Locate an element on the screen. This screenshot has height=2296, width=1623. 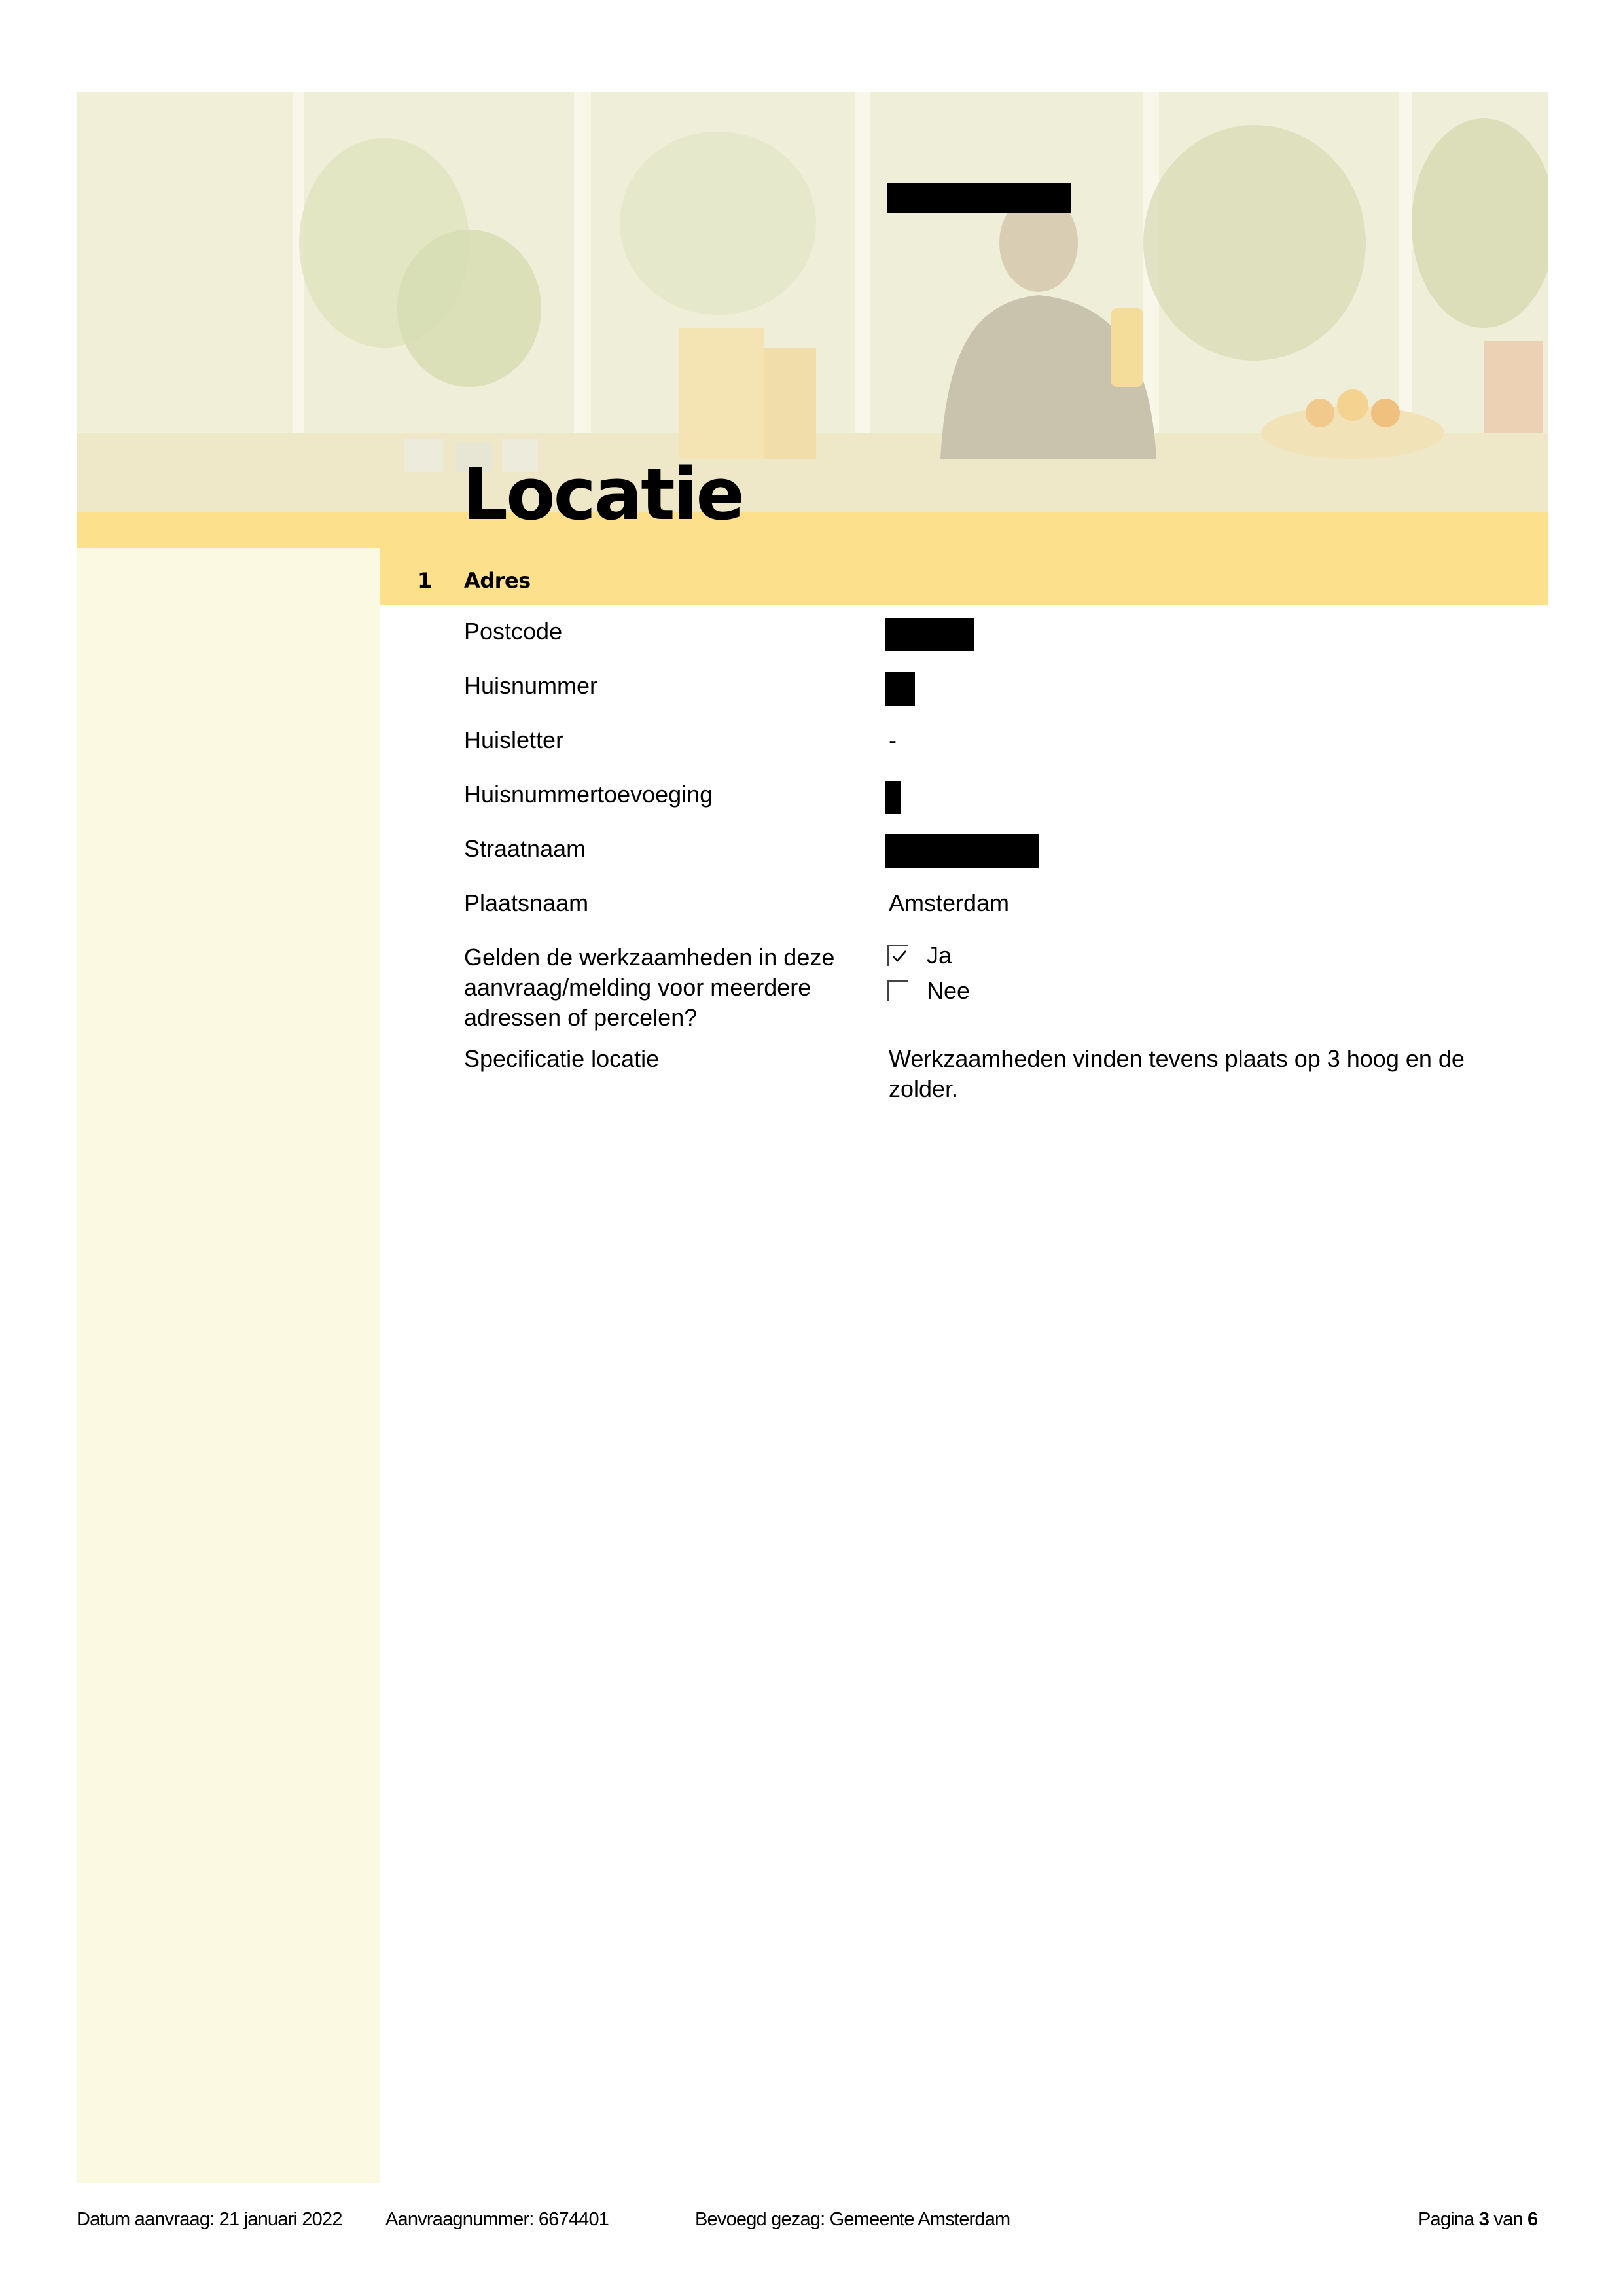
specificatie-label: Specificatie locatie is located at coordinates (562, 1058).